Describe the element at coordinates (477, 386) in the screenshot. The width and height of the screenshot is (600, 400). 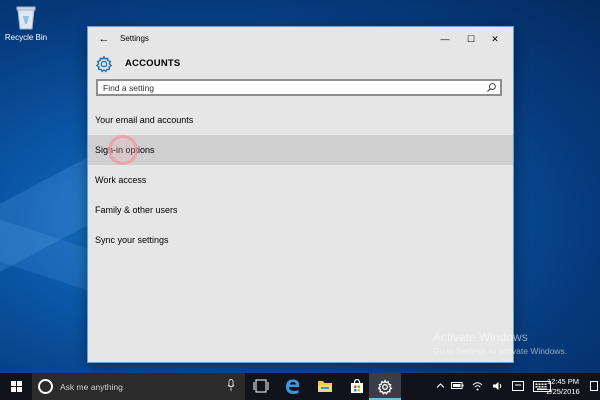
I see `wifi-icon` at that location.